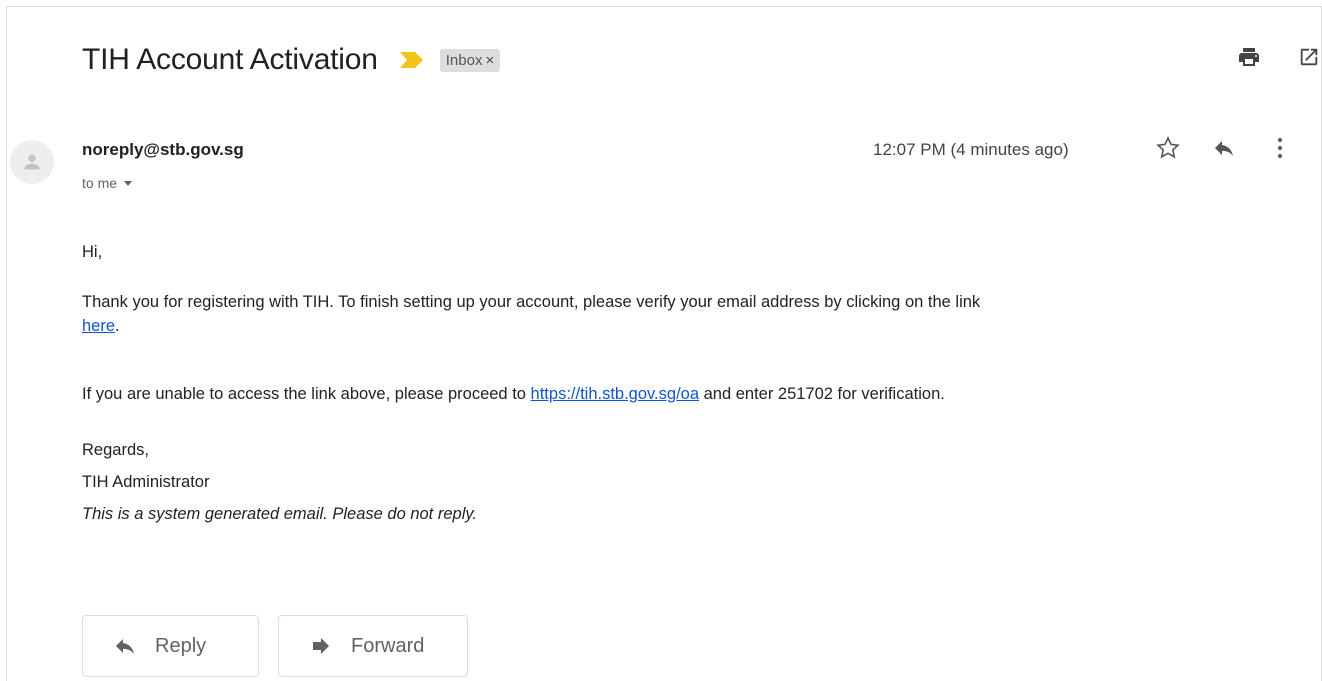 Image resolution: width=1322 pixels, height=681 pixels. I want to click on recipient-text: to me, so click(100, 183).